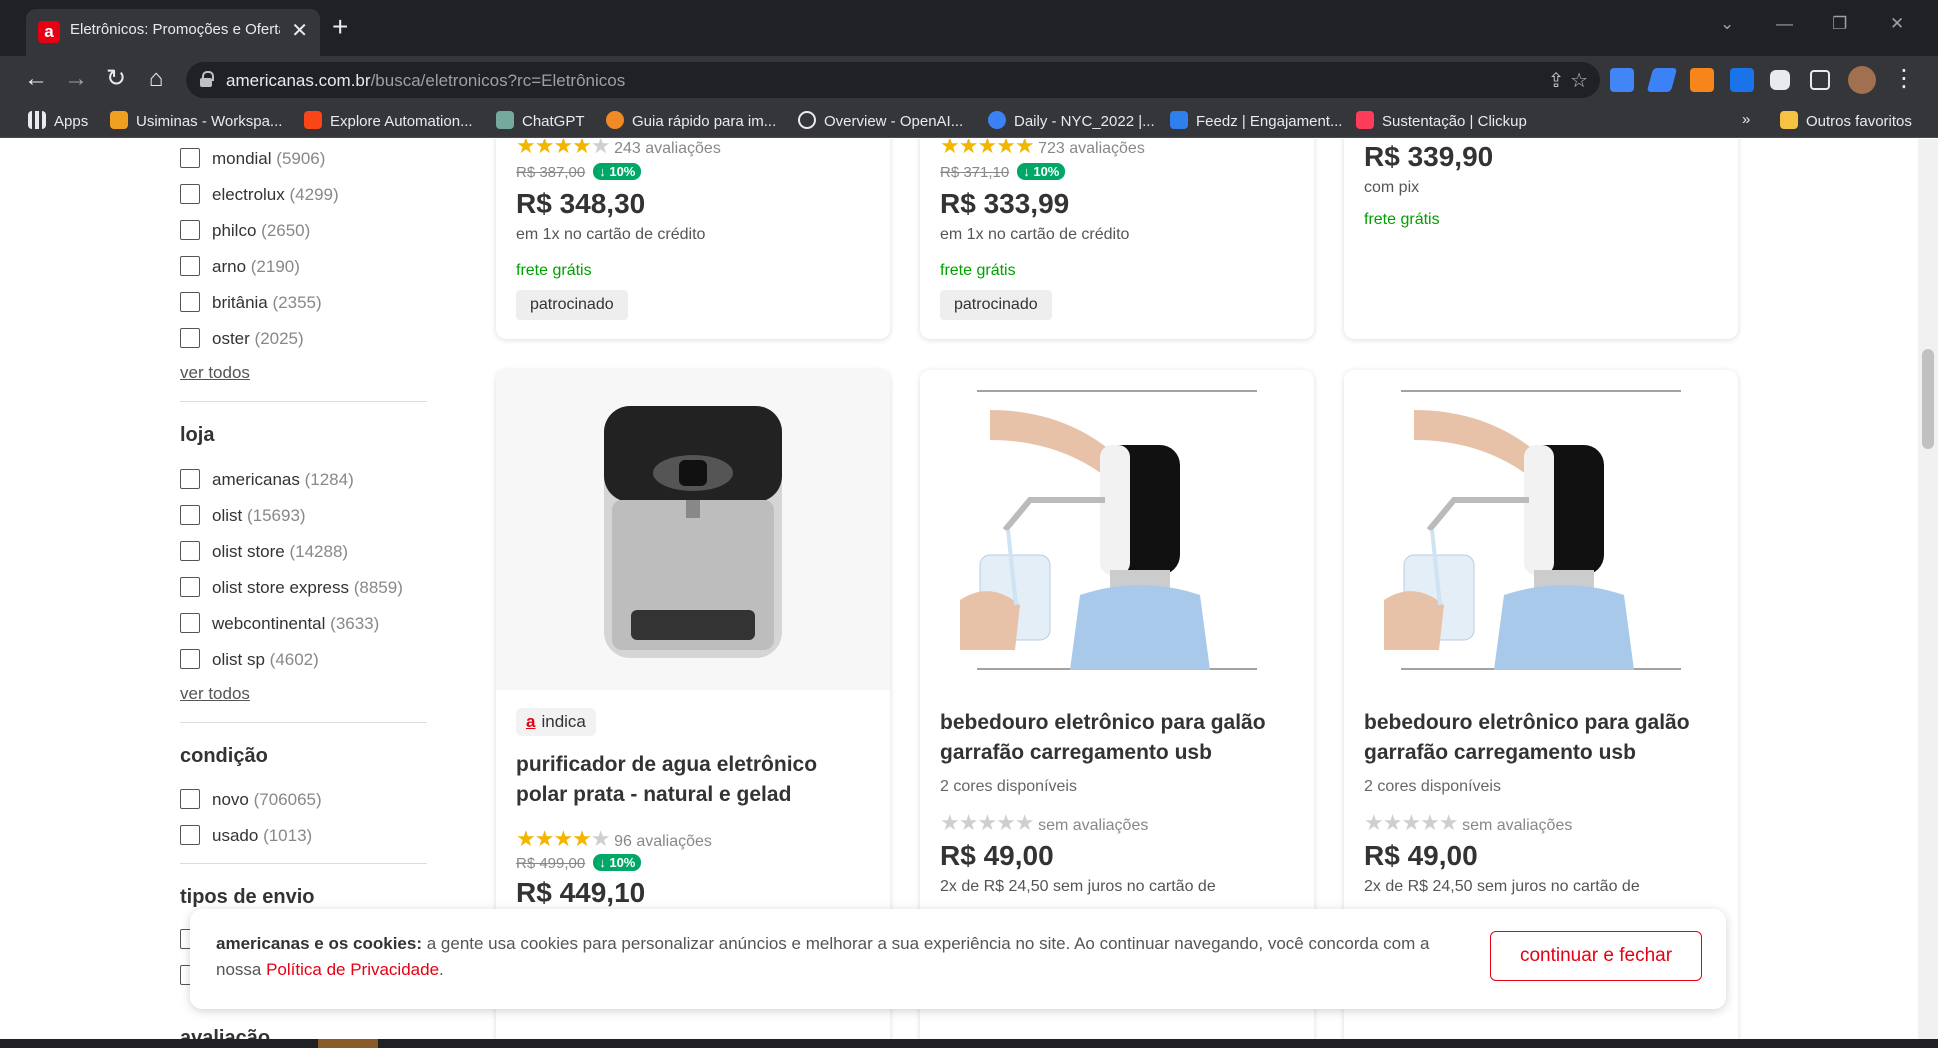 The image size is (1938, 1048). I want to click on filter-brand-arno: arno (2190), so click(240, 268).